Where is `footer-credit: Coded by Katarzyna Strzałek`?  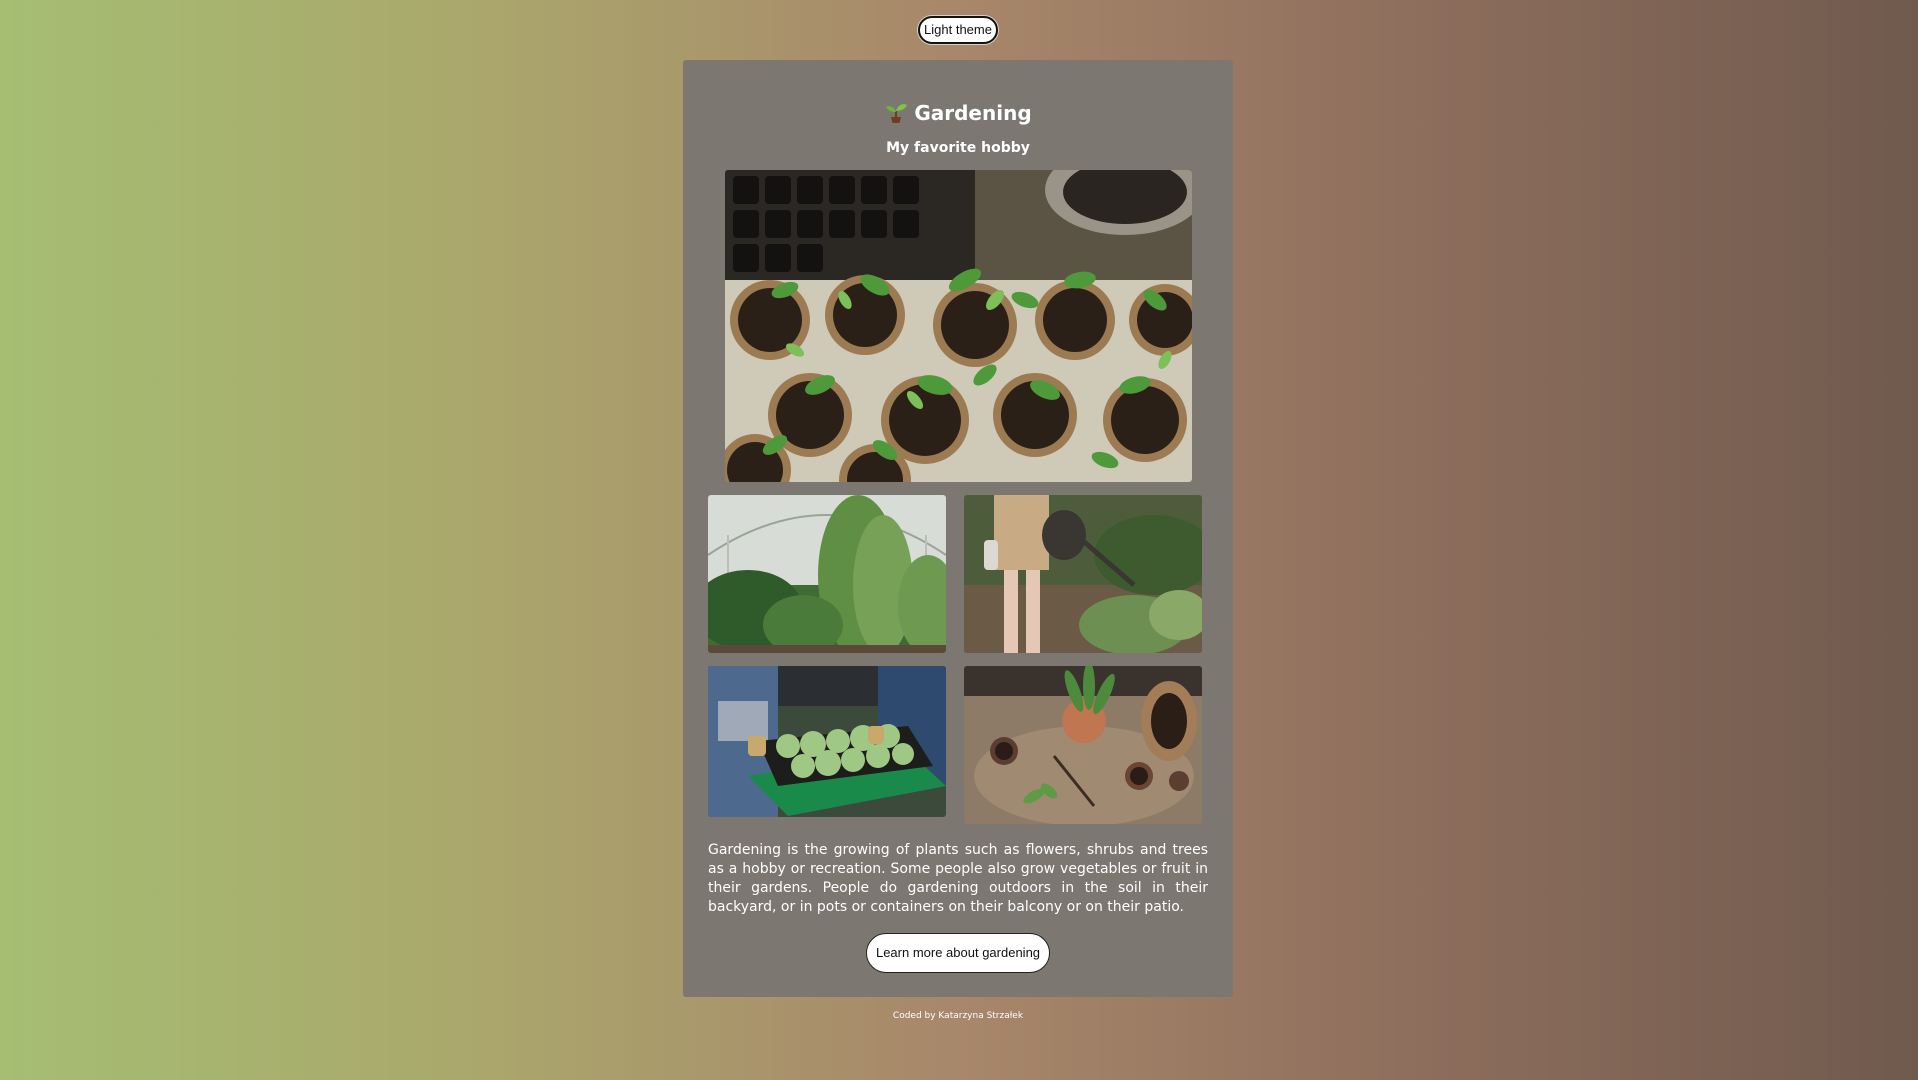 footer-credit: Coded by Katarzyna Strzałek is located at coordinates (958, 1016).